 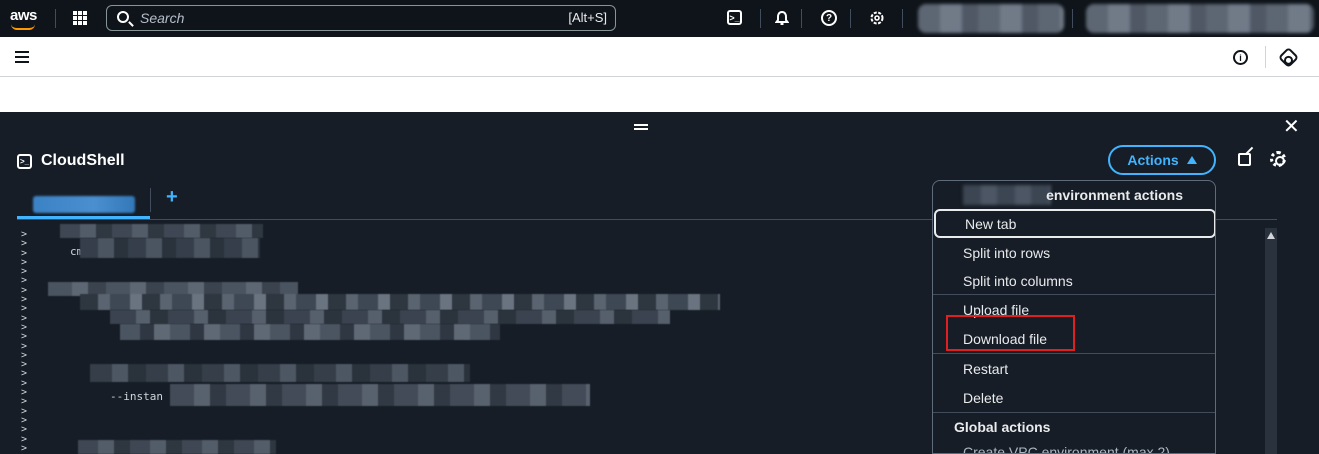 I want to click on annotation-highlight-box, so click(x=1010, y=333).